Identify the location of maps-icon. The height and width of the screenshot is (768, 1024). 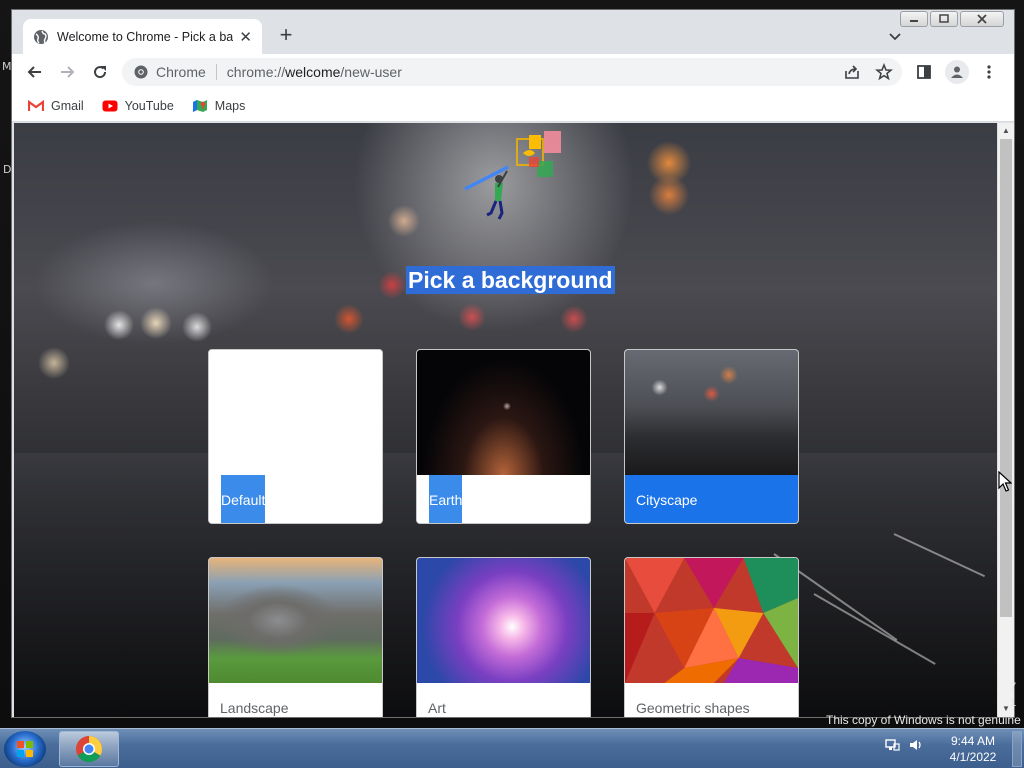
(200, 106).